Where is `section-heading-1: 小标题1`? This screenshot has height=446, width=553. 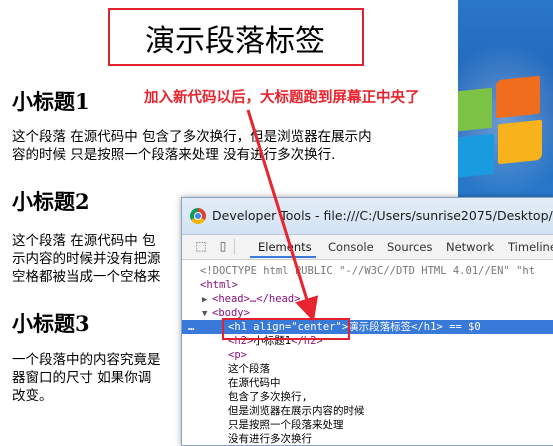
section-heading-1: 小标题1 is located at coordinates (51, 101).